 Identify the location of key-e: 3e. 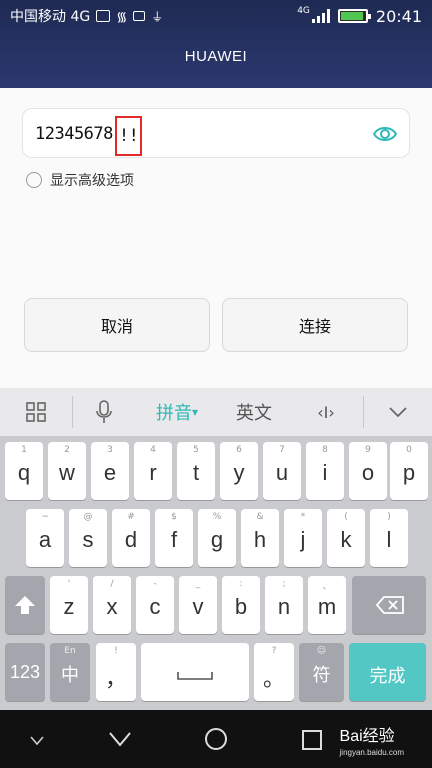
(110, 471).